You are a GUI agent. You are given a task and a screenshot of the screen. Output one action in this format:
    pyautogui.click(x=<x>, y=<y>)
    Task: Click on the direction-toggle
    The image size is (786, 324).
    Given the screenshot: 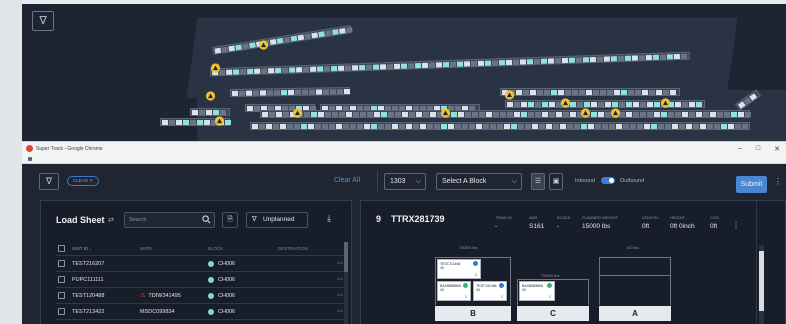 What is the action you would take?
    pyautogui.click(x=608, y=180)
    